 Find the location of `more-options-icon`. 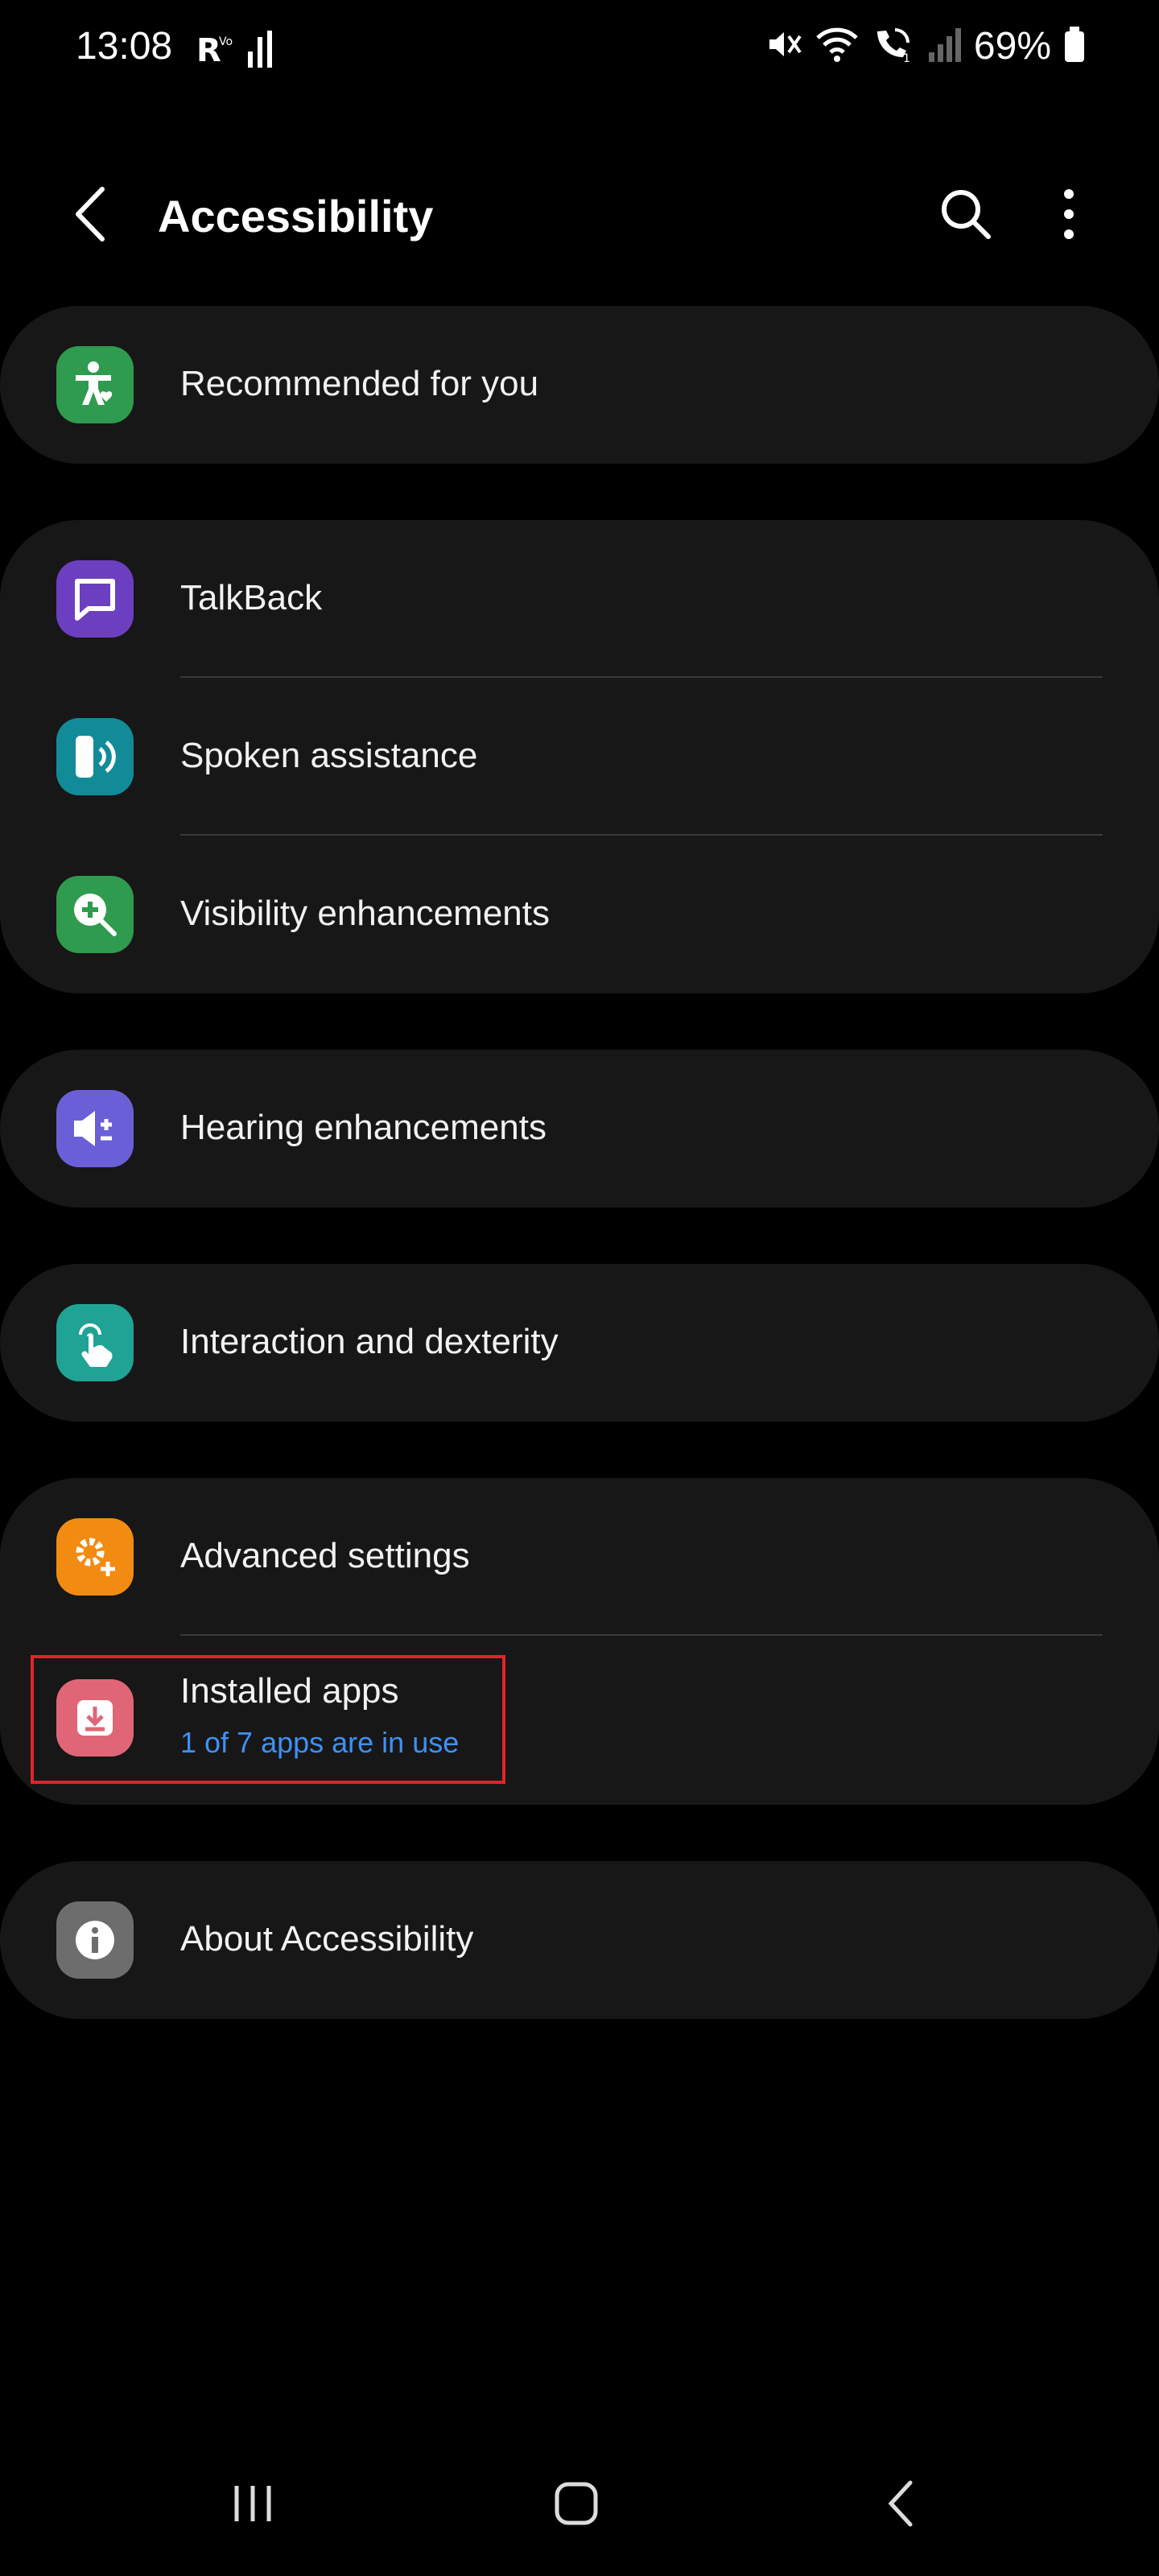

more-options-icon is located at coordinates (1069, 214).